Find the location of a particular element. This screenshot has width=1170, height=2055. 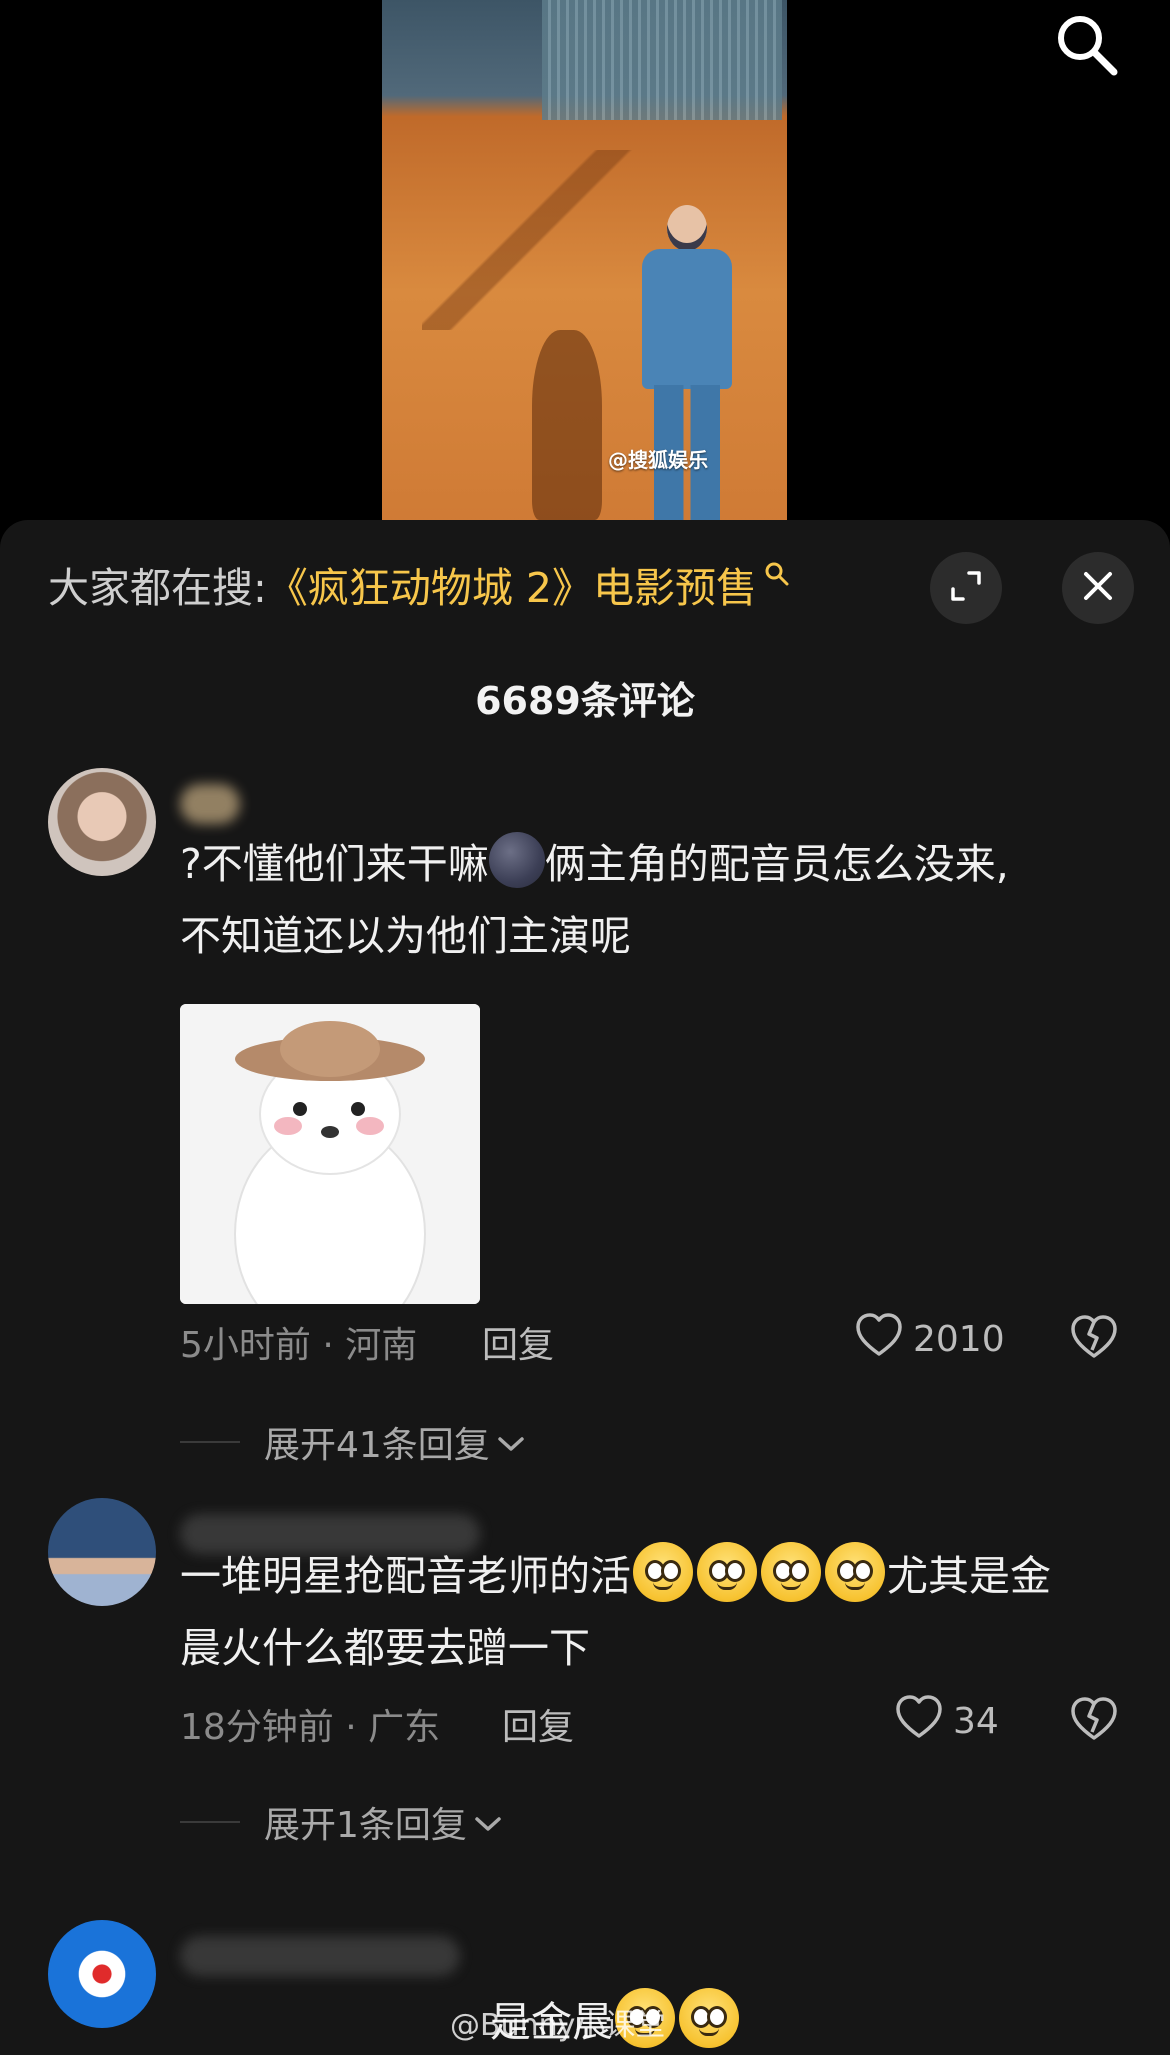

comment-meta: 18分钟前 · 广东 is located at coordinates (310, 1727).